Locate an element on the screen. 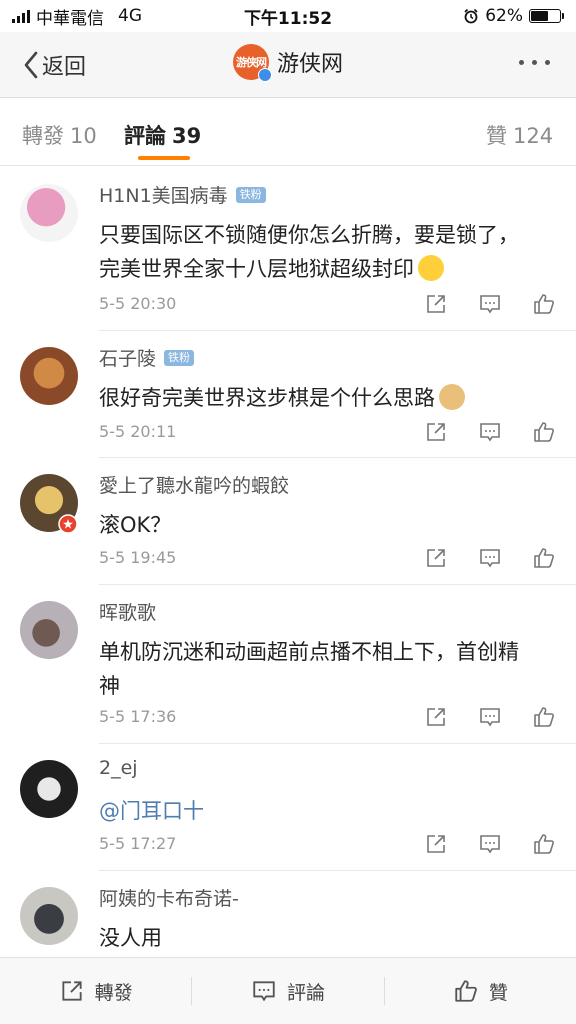 Image resolution: width=576 pixels, height=1024 pixels. tab-comment-count: 39 is located at coordinates (187, 136).